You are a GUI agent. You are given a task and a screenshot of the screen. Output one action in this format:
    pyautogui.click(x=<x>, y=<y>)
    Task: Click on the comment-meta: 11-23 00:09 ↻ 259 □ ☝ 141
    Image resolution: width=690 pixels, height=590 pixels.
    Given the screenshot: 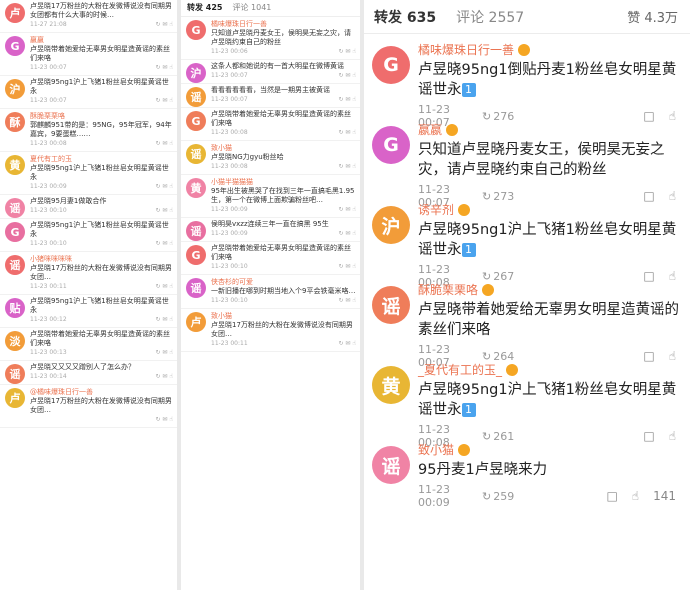 What is the action you would take?
    pyautogui.click(x=549, y=496)
    